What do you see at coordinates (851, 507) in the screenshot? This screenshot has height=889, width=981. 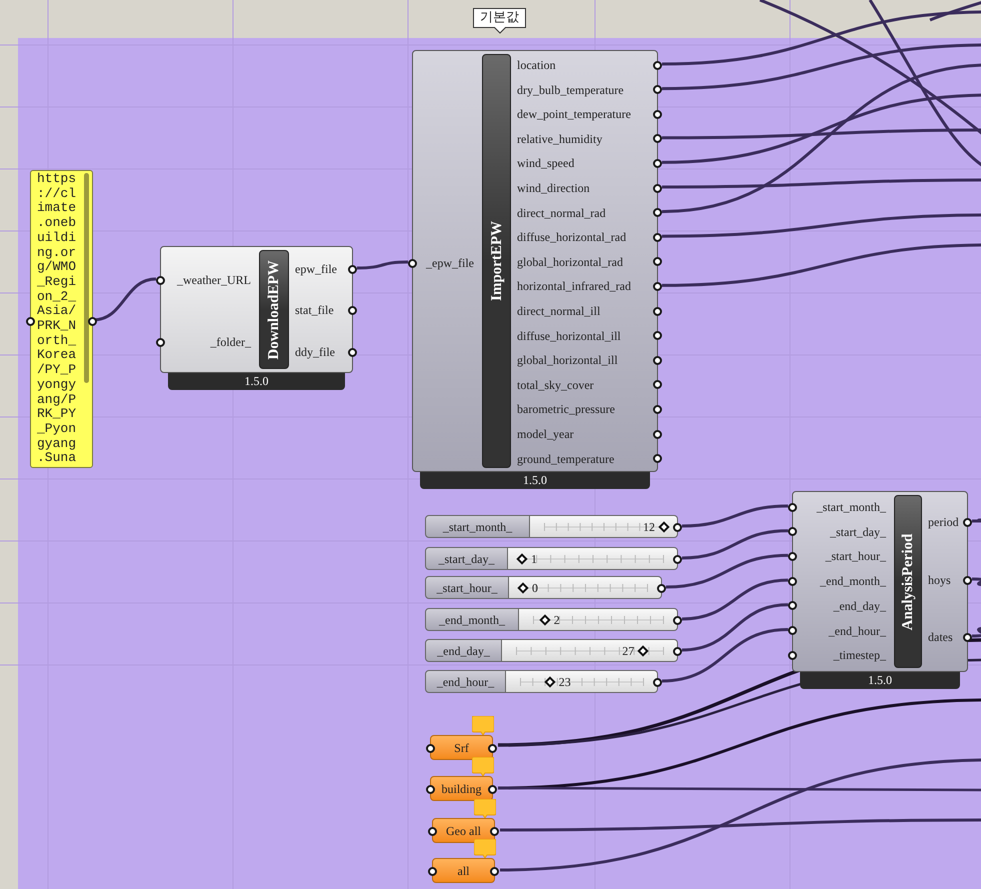 I see `input-label: _start_month_` at bounding box center [851, 507].